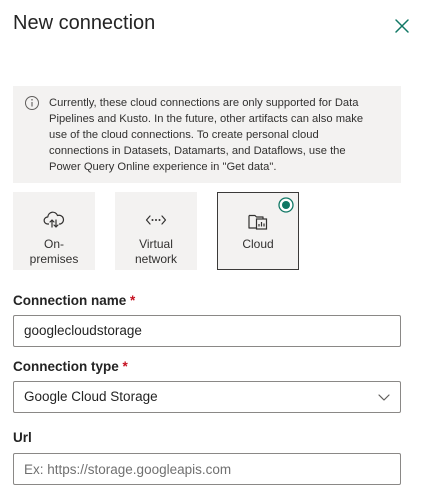 The height and width of the screenshot is (492, 424). I want to click on connection-name-input: googlecloudstorage, so click(207, 331).